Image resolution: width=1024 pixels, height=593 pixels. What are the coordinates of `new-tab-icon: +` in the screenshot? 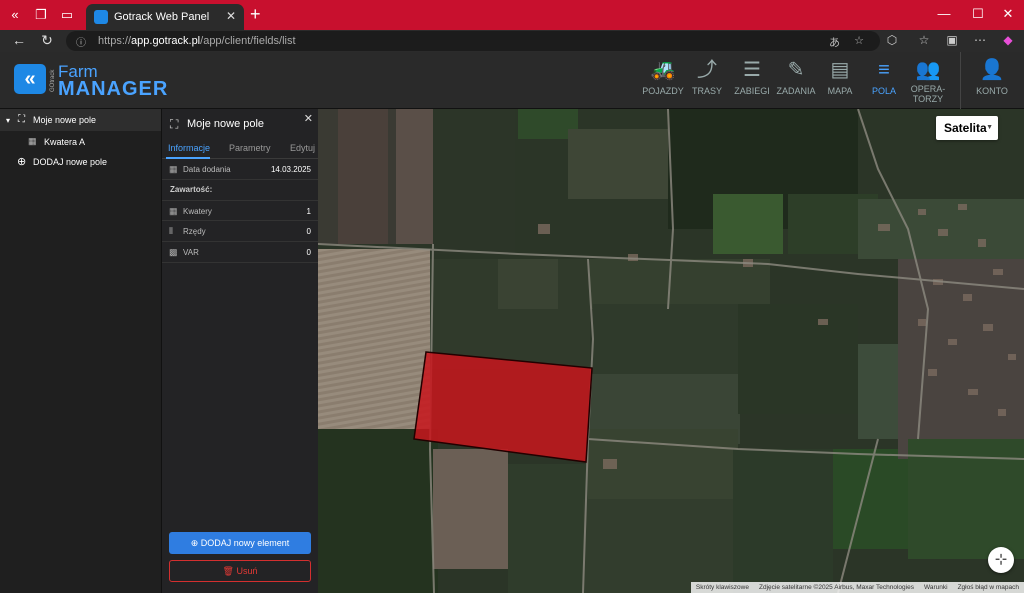 It's located at (255, 14).